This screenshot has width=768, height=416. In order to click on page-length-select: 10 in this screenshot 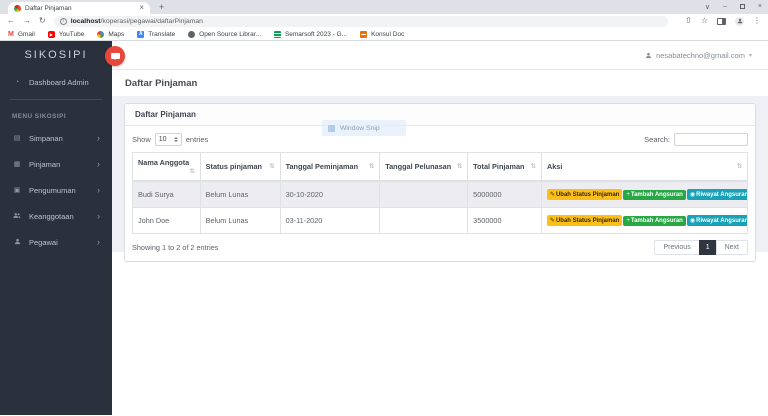, I will do `click(168, 139)`.